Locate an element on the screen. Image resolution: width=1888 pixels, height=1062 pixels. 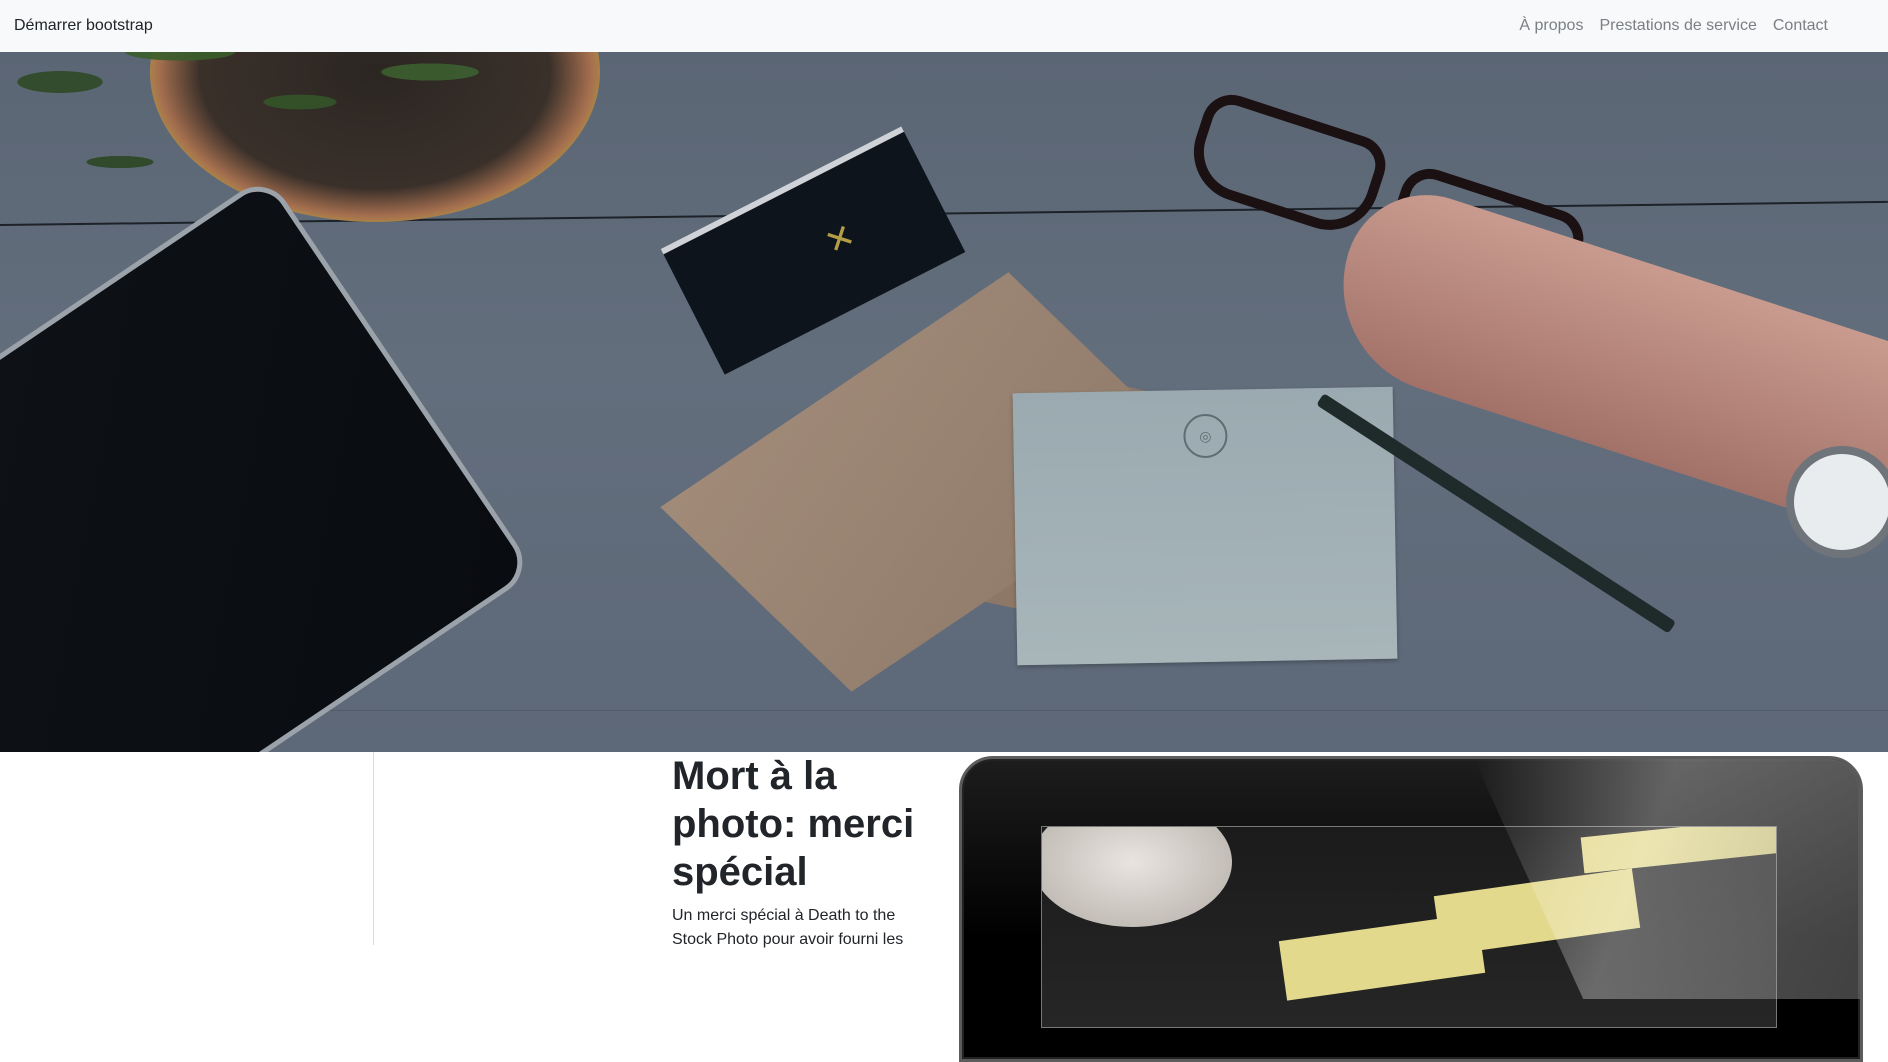
glasses-lens is located at coordinates (1287, 165).